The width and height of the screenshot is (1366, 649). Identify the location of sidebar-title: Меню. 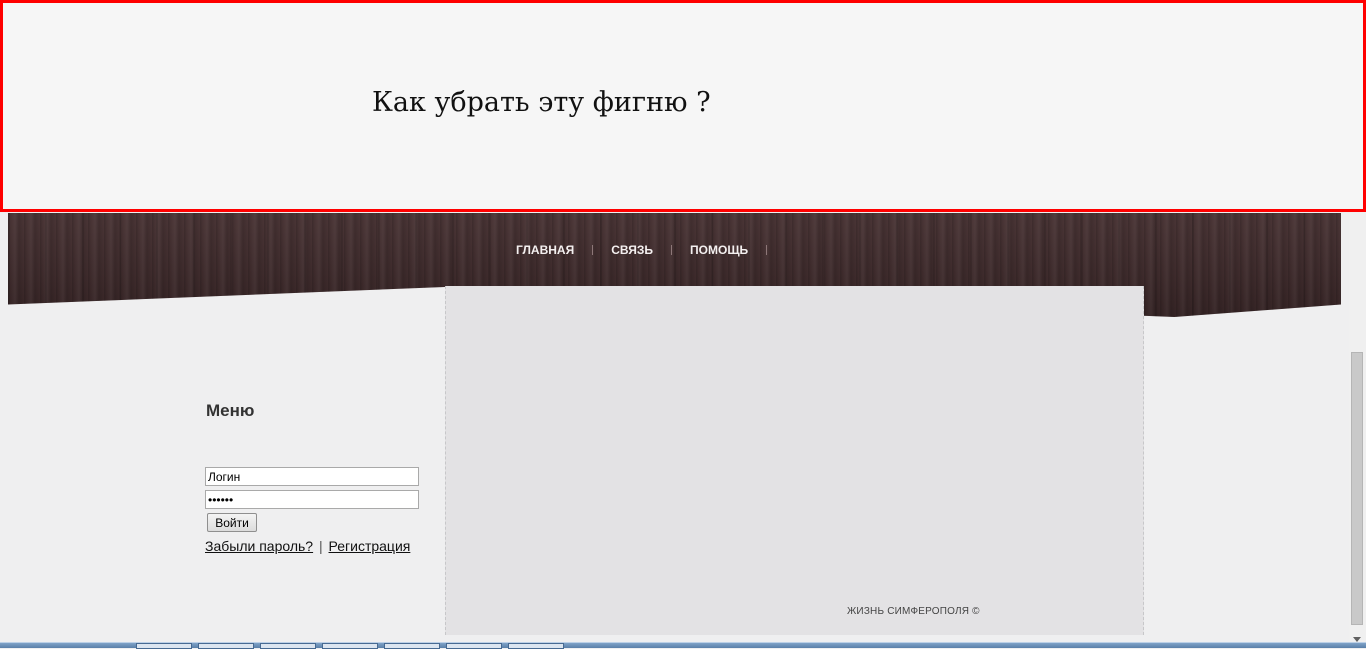
(230, 410).